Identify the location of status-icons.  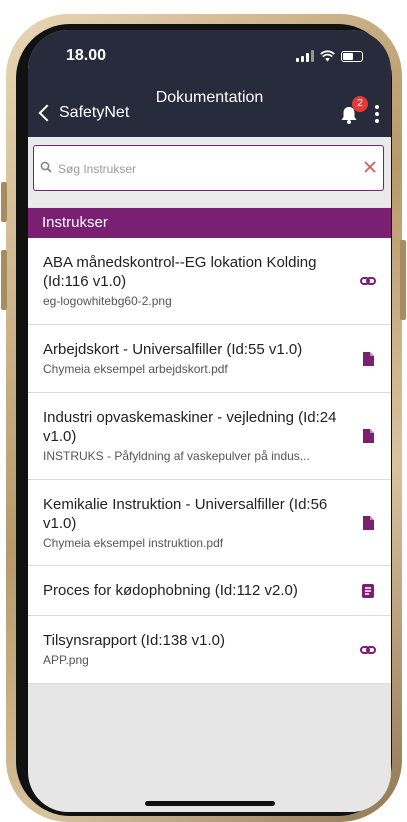
(329, 56).